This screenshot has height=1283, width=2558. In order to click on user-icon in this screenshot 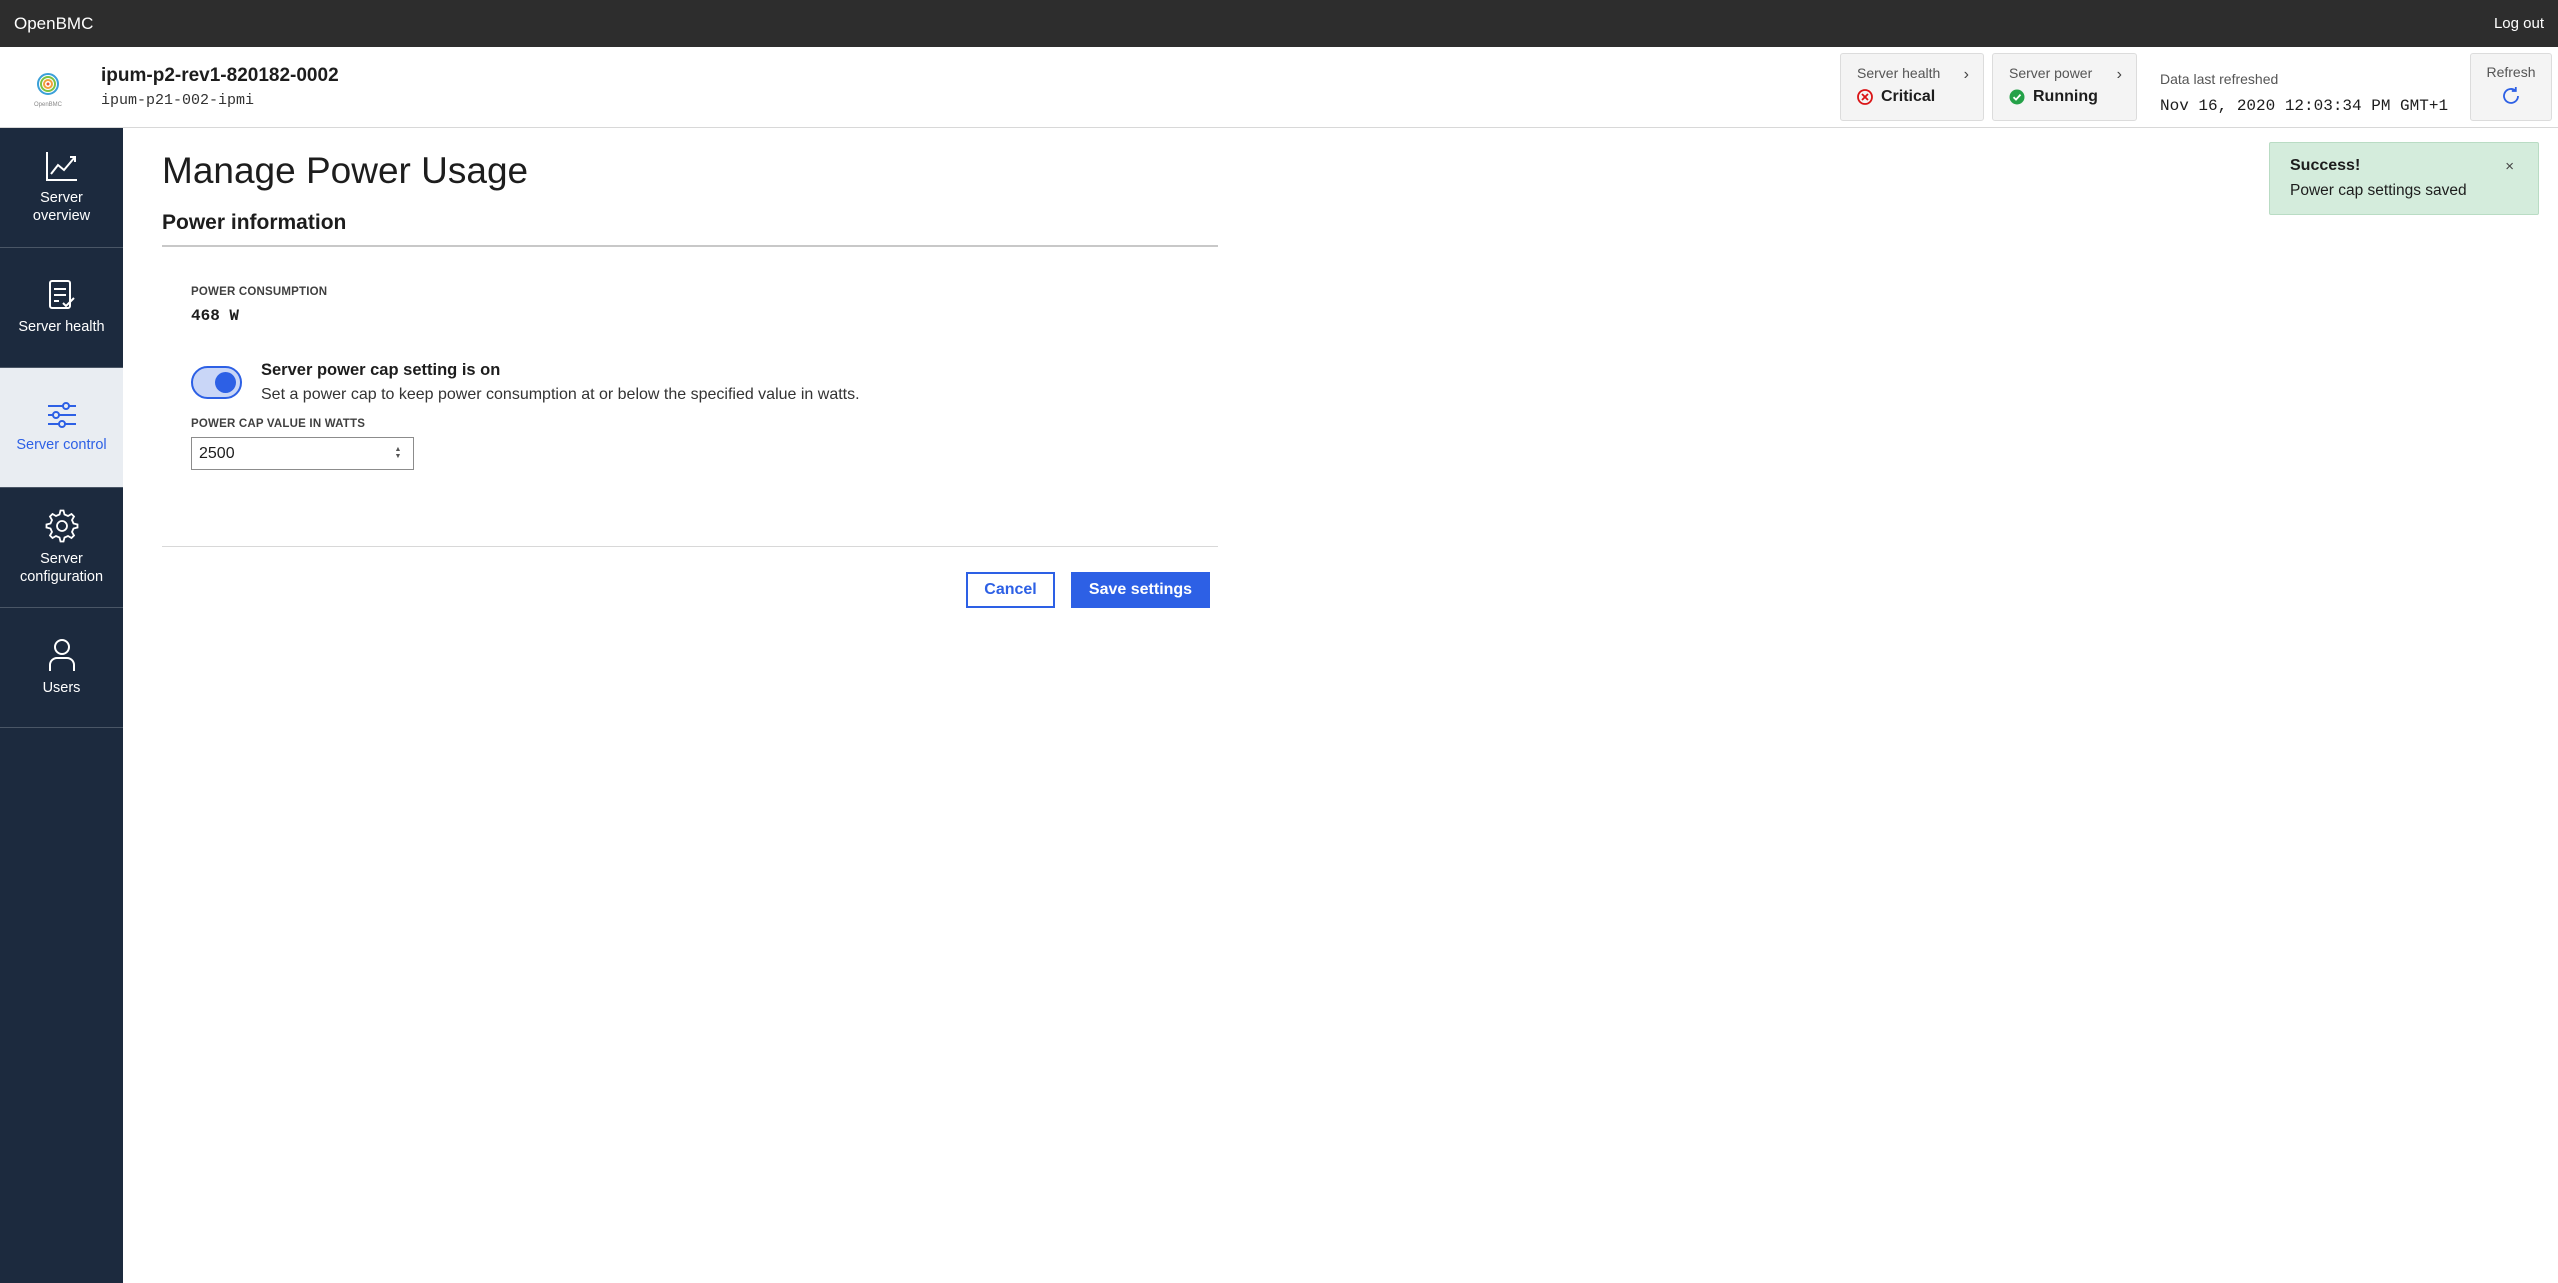, I will do `click(61, 654)`.